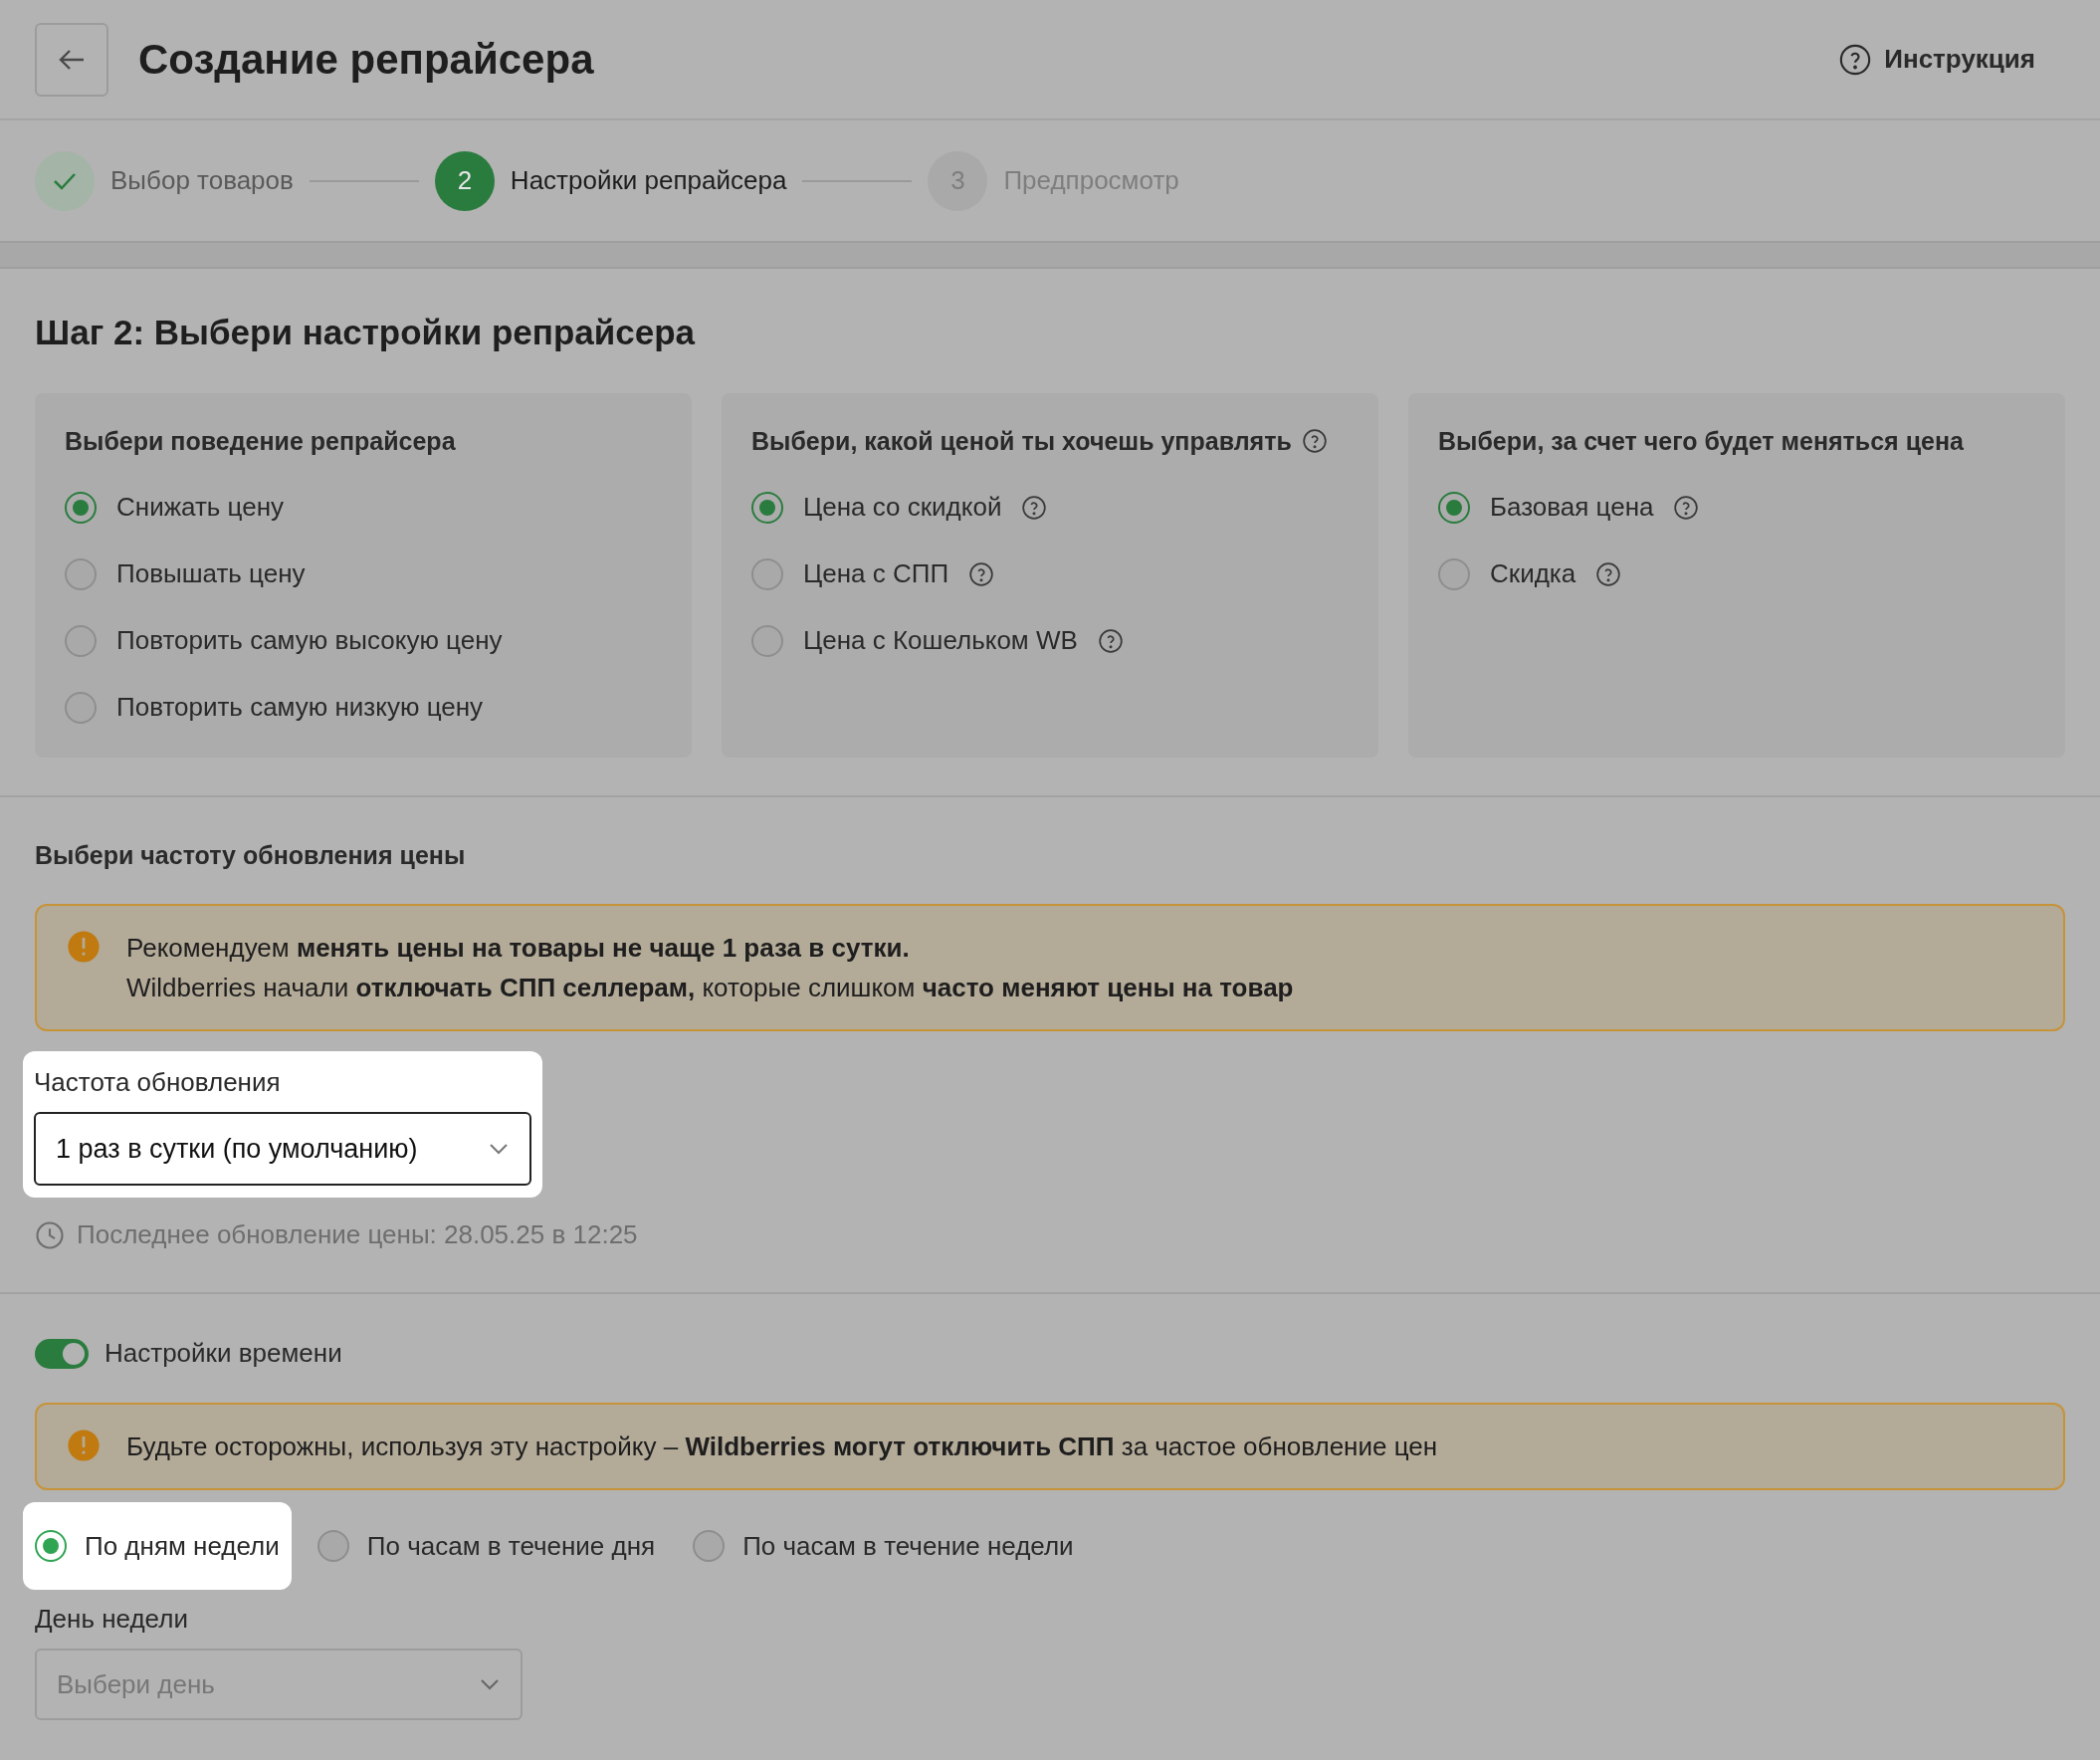  Describe the element at coordinates (260, 441) in the screenshot. I see `card-title: Выбери поведение репрайсера` at that location.